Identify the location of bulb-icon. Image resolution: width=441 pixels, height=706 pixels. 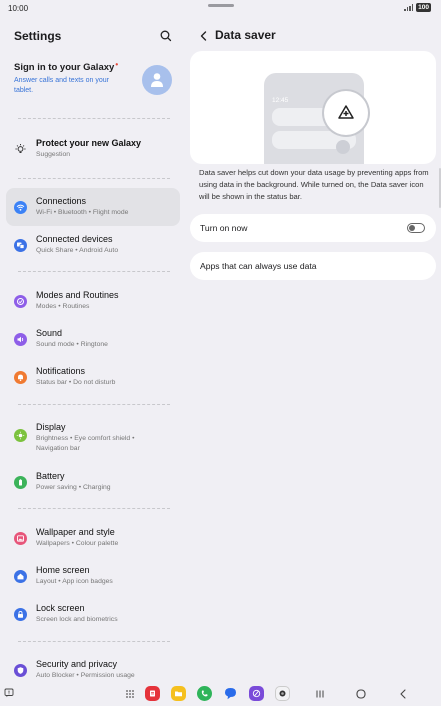
(20, 149).